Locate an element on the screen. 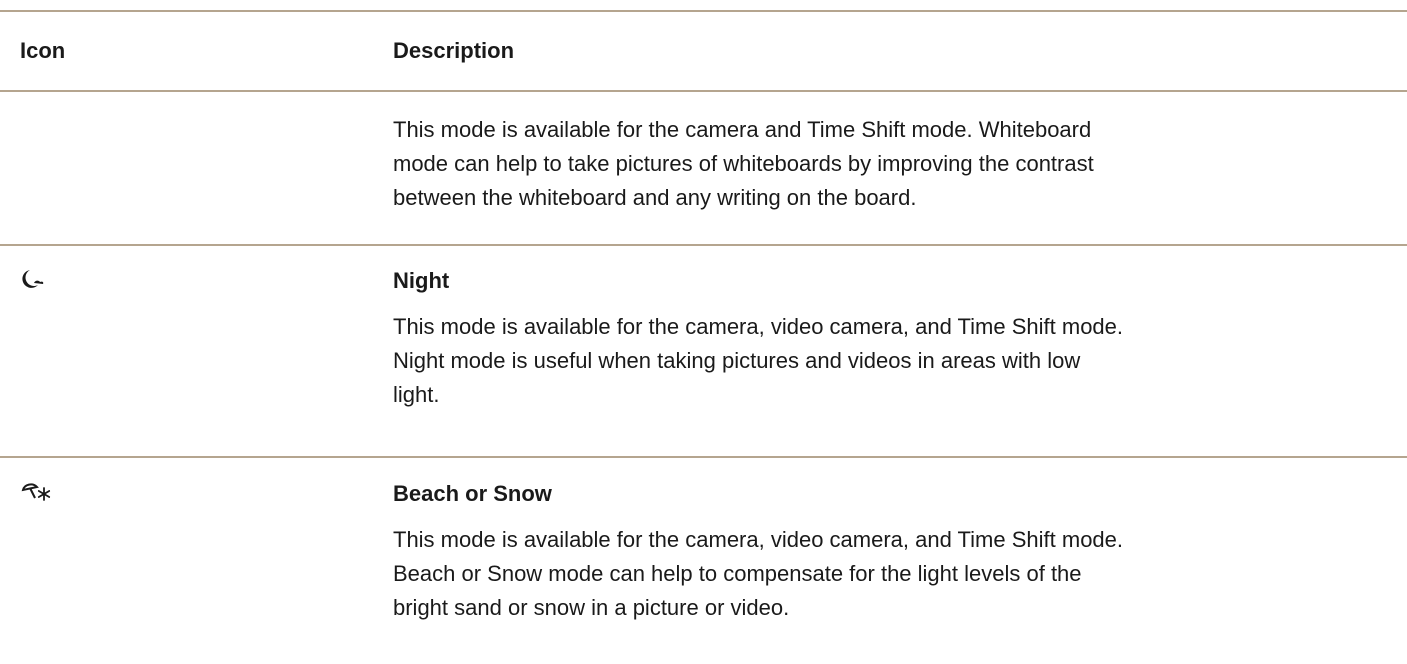  header-icon-column: Icon is located at coordinates (43, 50).